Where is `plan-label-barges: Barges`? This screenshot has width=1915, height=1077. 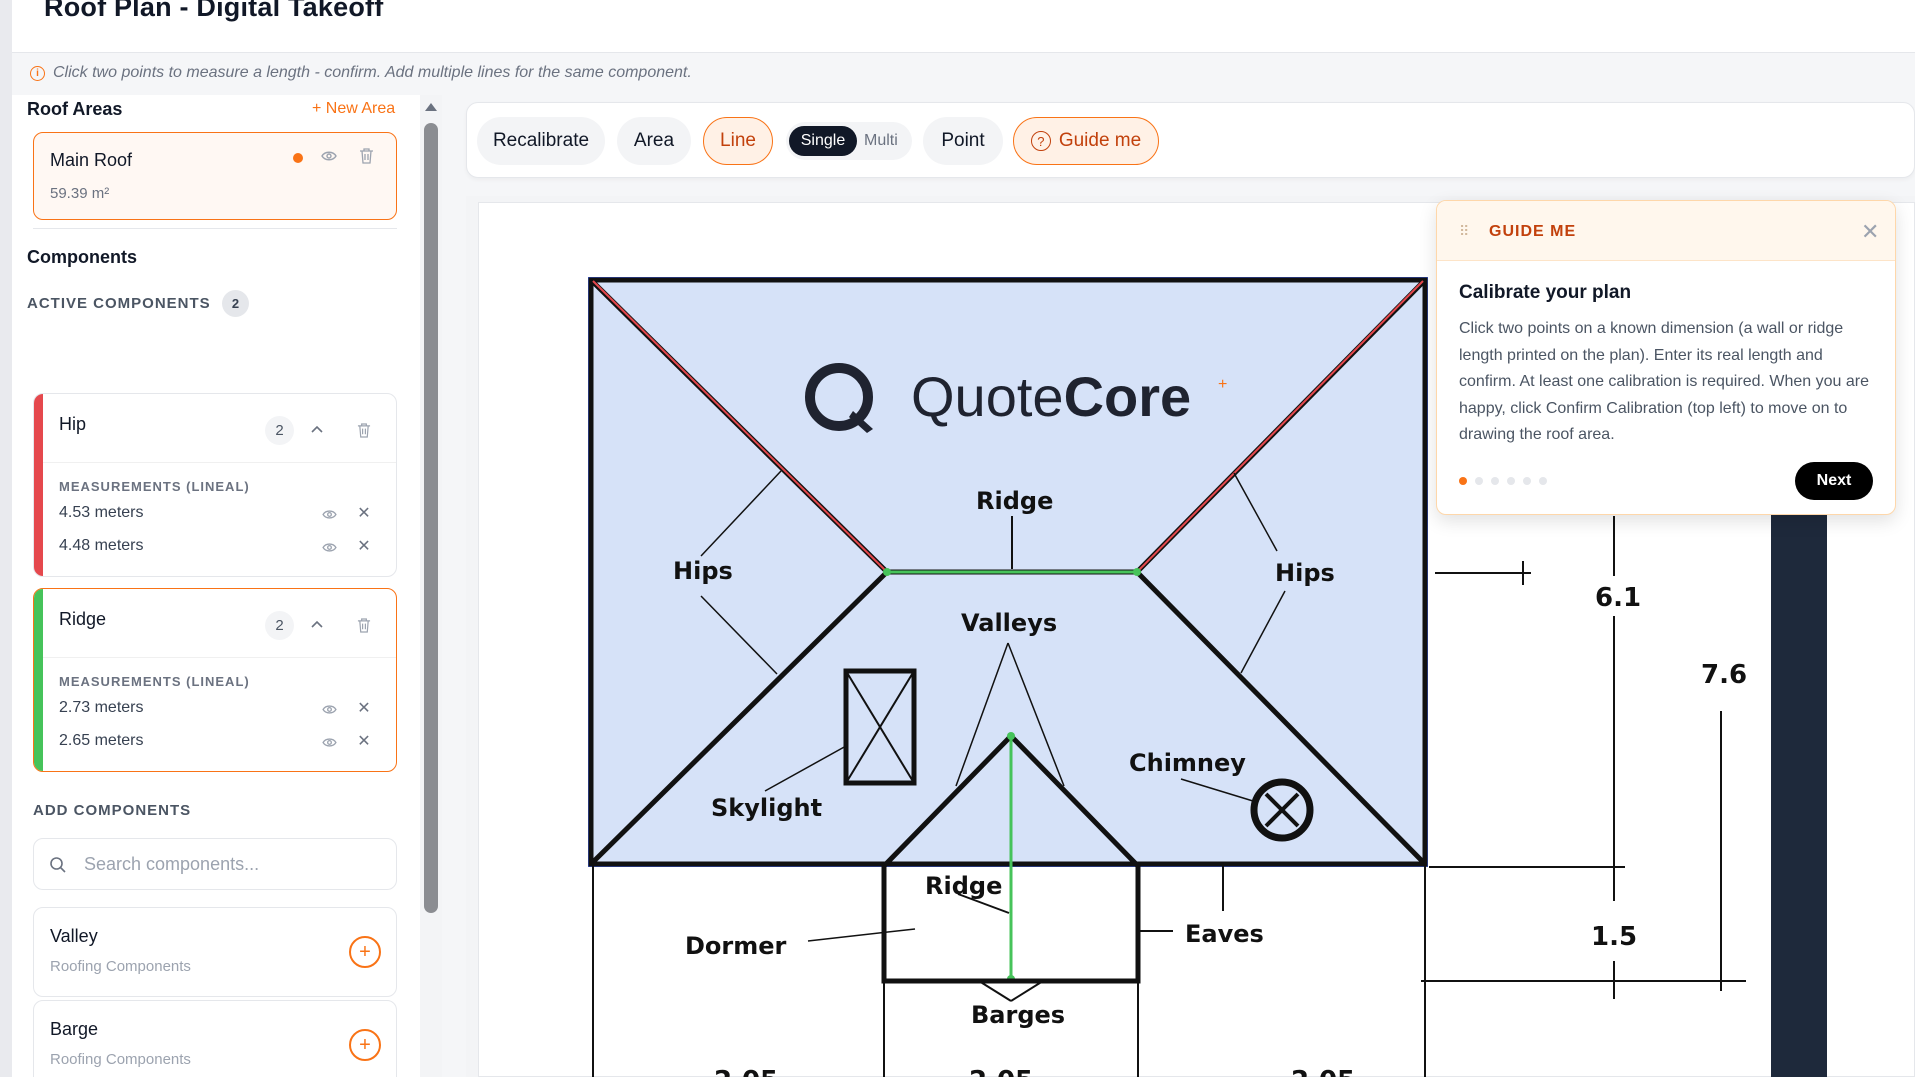
plan-label-barges: Barges is located at coordinates (1018, 1015).